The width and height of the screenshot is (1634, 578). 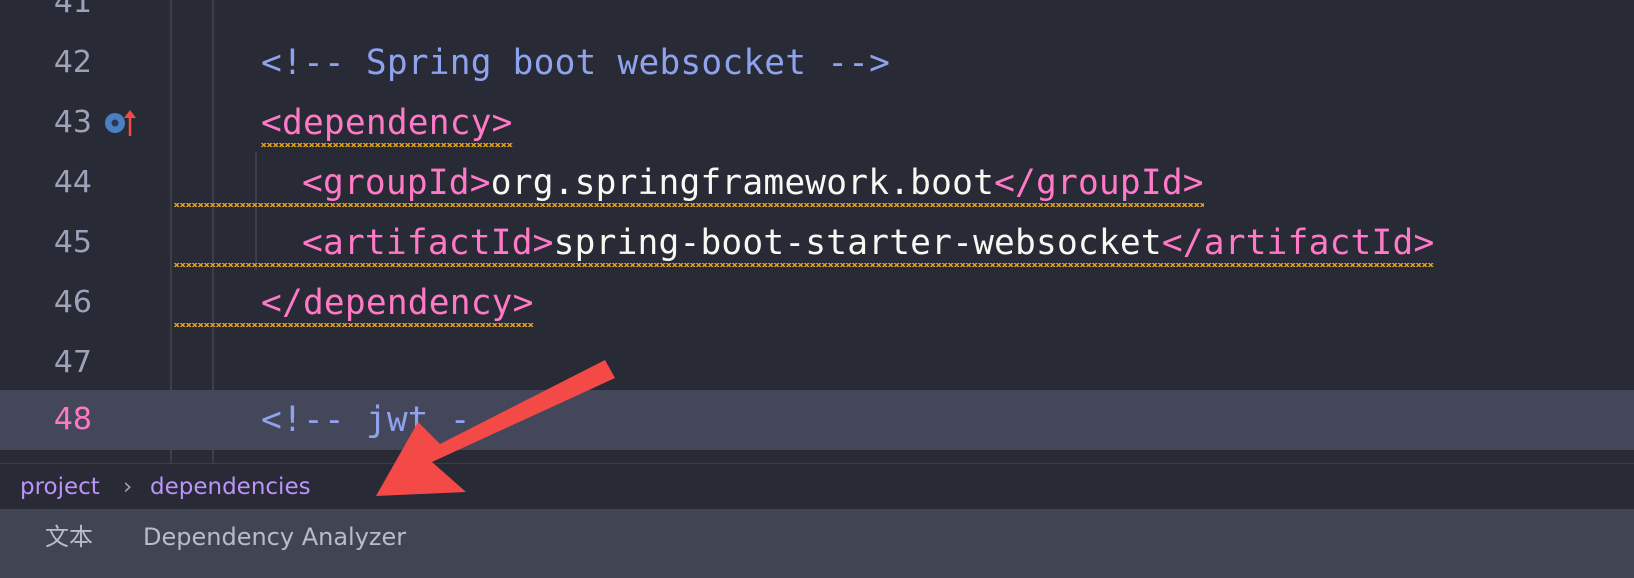 I want to click on line-number: 44, so click(x=72, y=182).